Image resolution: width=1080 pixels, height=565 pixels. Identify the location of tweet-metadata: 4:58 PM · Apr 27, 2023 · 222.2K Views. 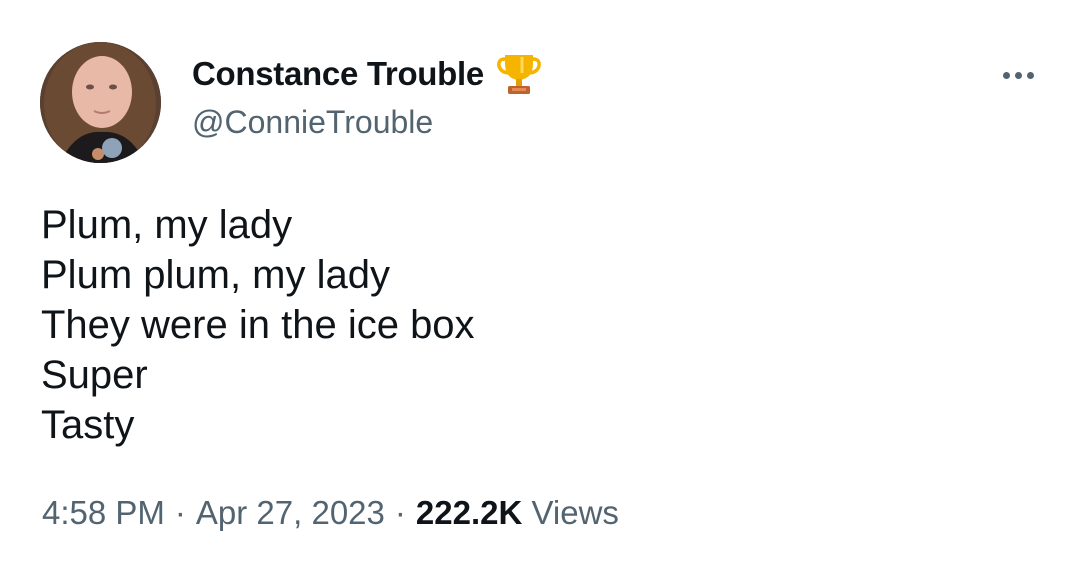
(330, 513).